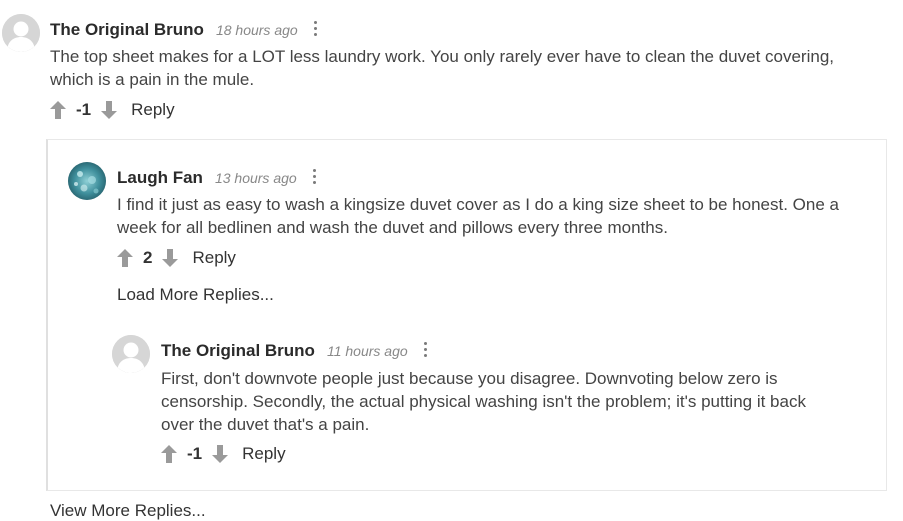 Image resolution: width=903 pixels, height=521 pixels. Describe the element at coordinates (265, 424) in the screenshot. I see `comment-text-line: over the duvet that's a pain.` at that location.